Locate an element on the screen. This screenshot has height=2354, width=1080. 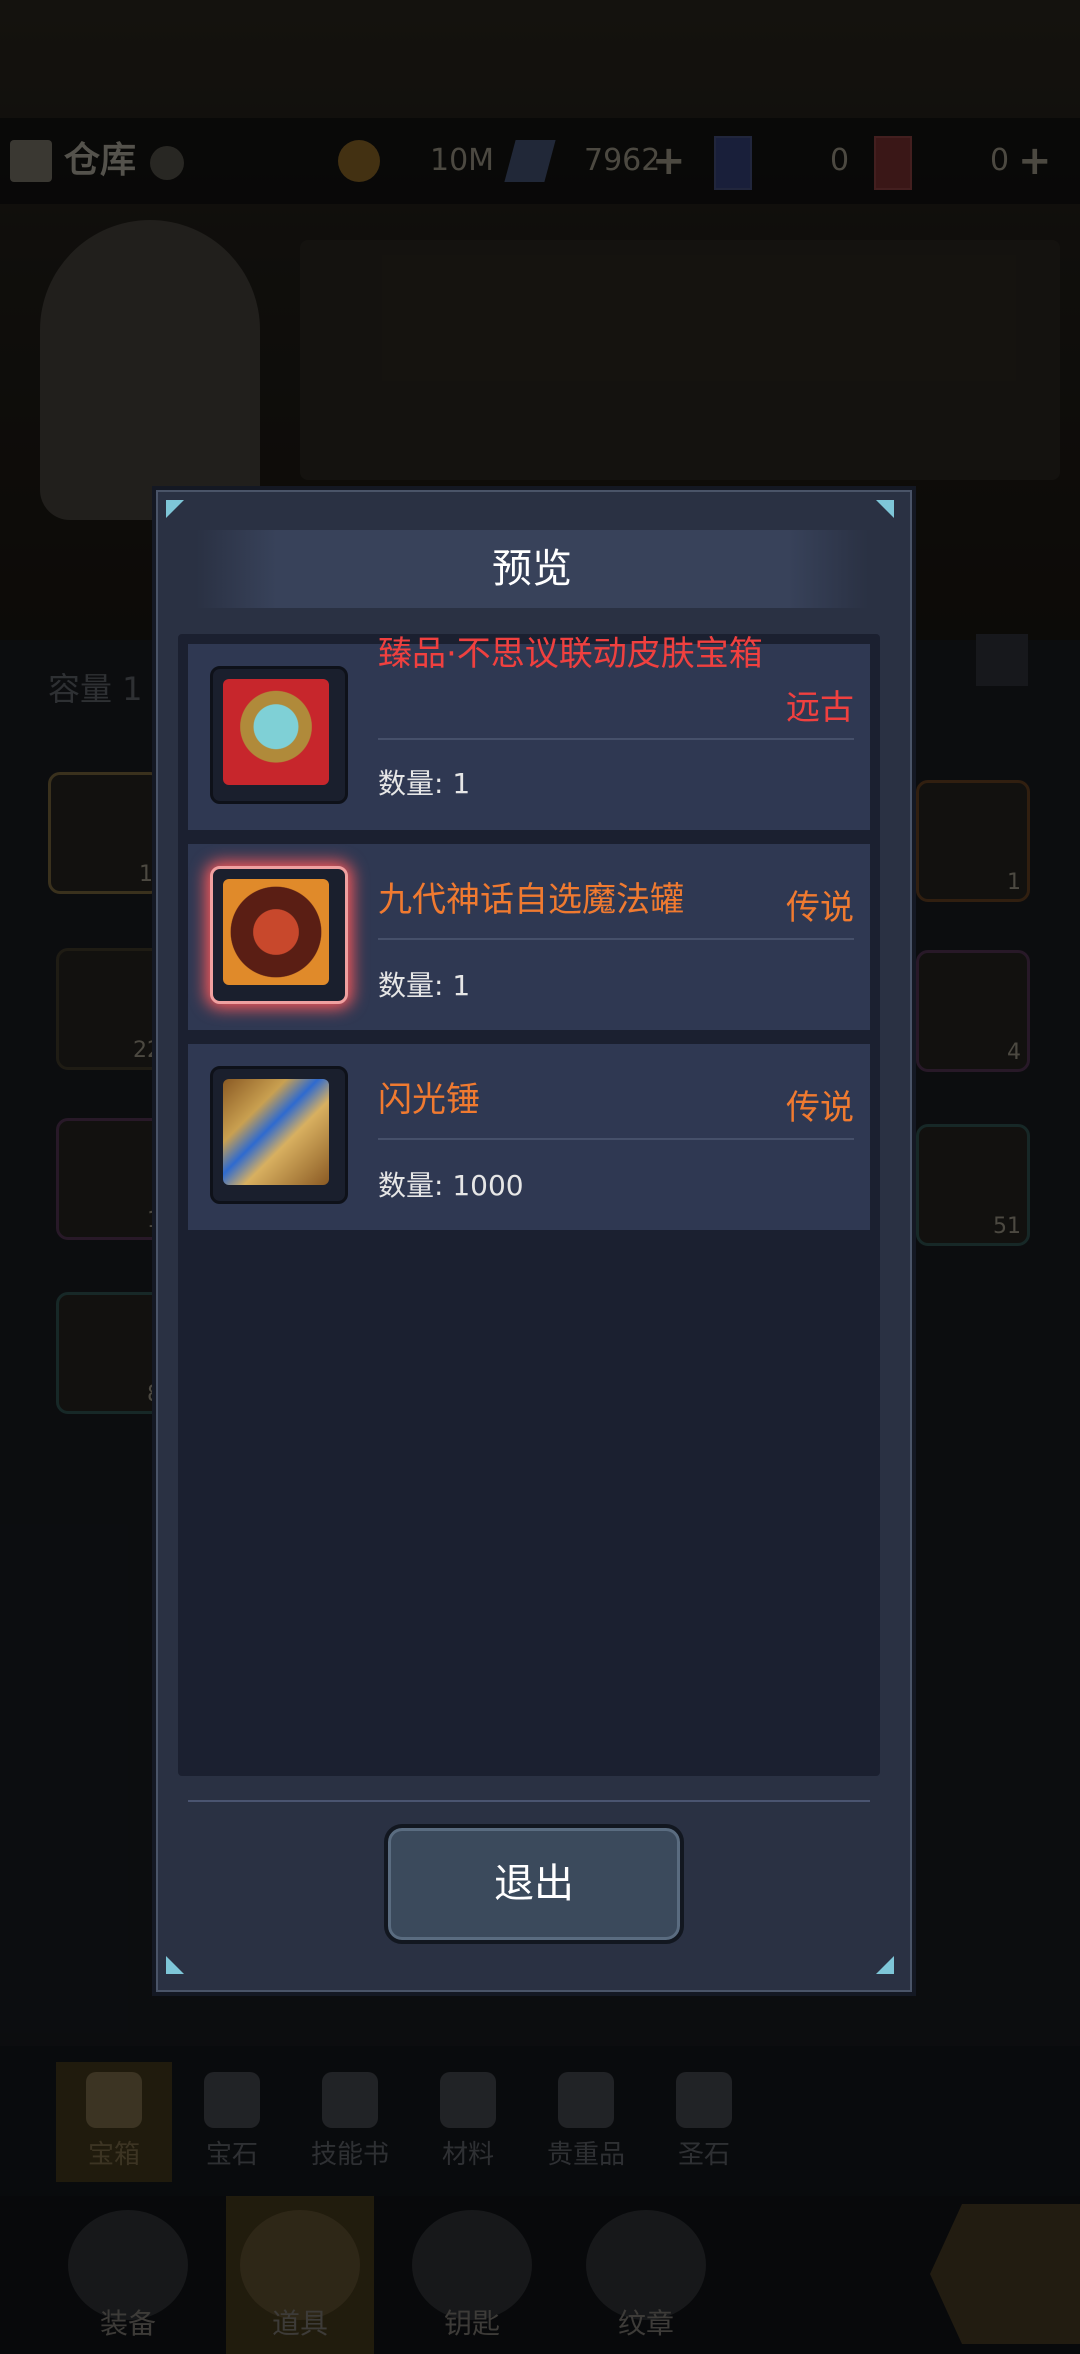
item-name: 臻品·不思议联动皮肤宝箱 is located at coordinates (570, 654).